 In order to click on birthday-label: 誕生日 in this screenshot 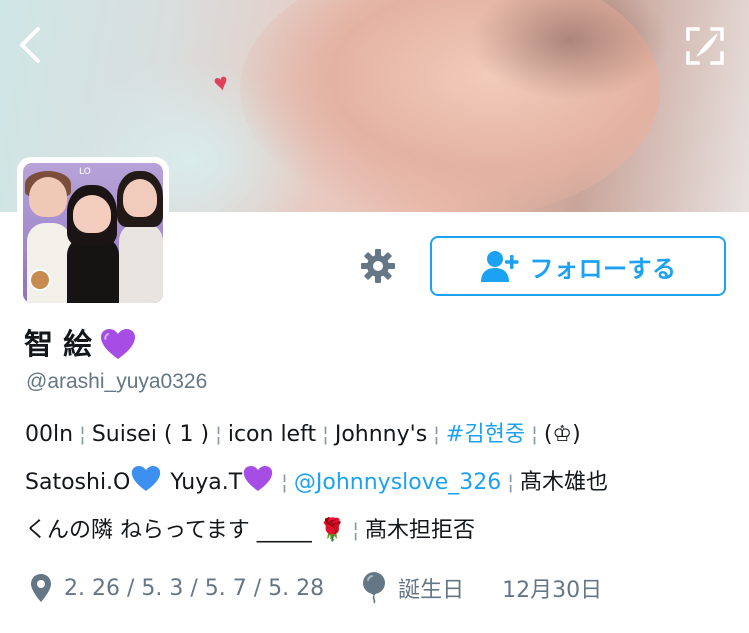, I will do `click(431, 590)`.